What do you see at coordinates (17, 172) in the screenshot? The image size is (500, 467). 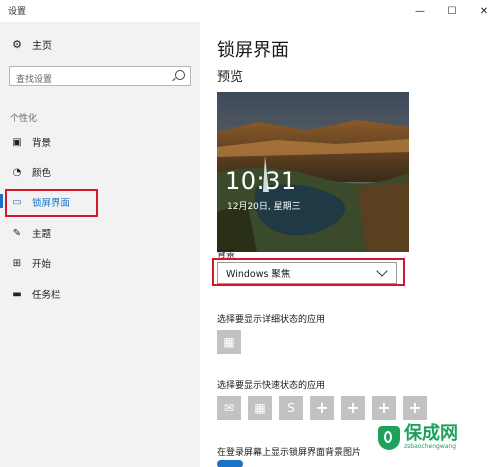 I see `palette-icon: ◔` at bounding box center [17, 172].